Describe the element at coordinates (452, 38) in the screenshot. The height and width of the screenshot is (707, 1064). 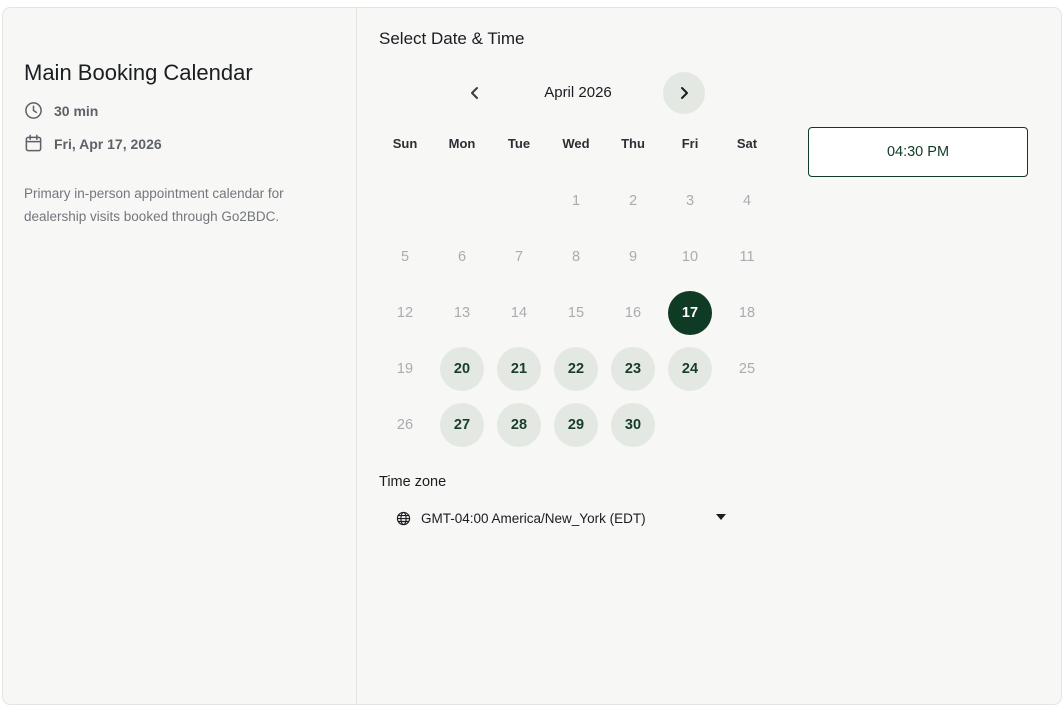
I see `section-title: Select Date & Time` at that location.